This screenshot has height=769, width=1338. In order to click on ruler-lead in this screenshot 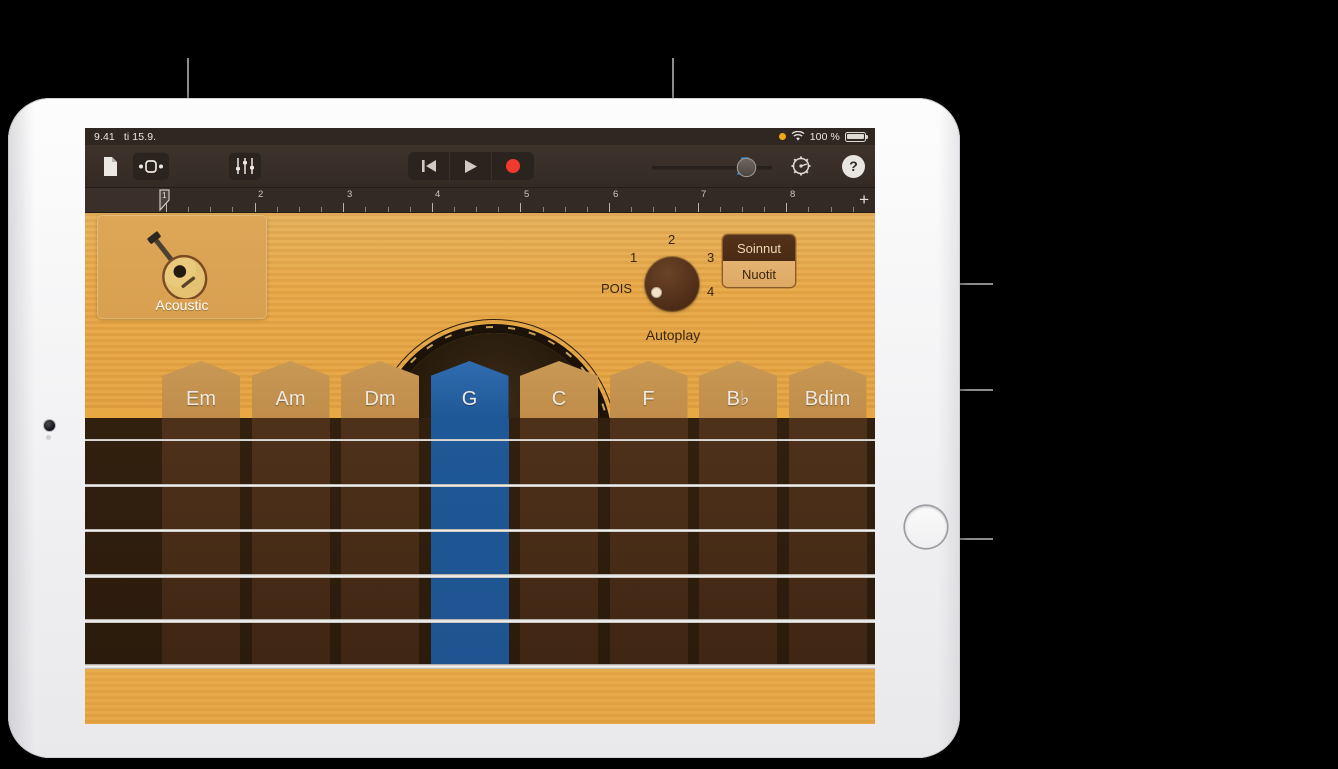, I will do `click(125, 200)`.